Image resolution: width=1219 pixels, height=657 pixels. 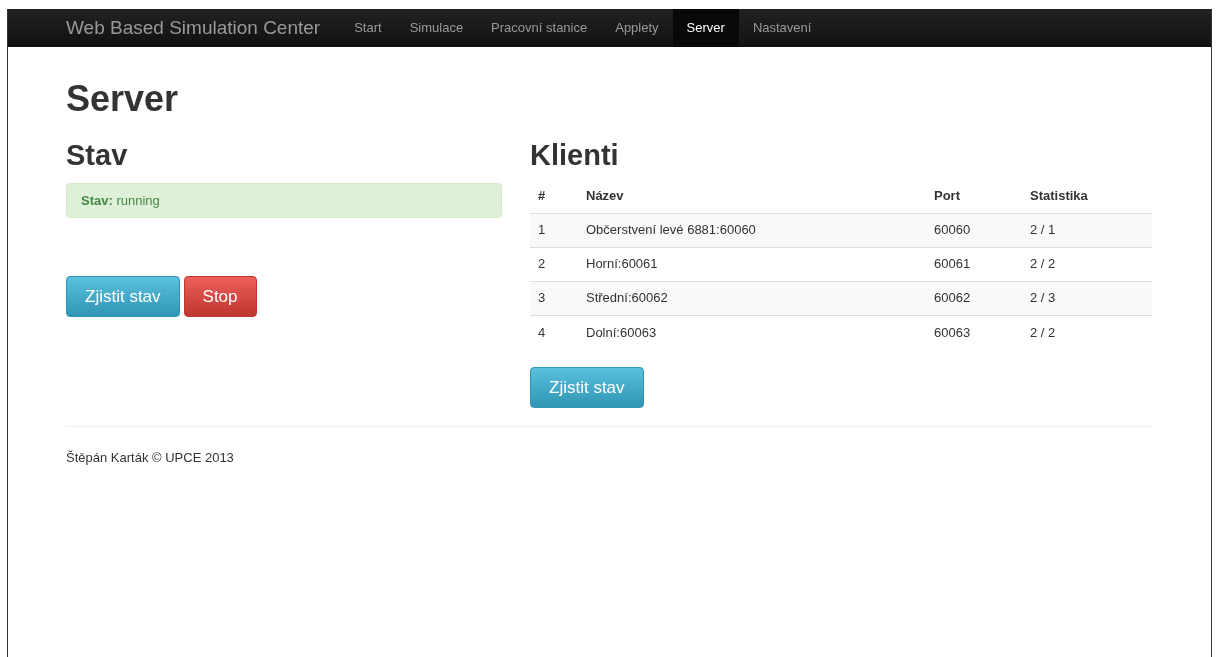 I want to click on table-cell: Horní:60061, so click(x=622, y=264).